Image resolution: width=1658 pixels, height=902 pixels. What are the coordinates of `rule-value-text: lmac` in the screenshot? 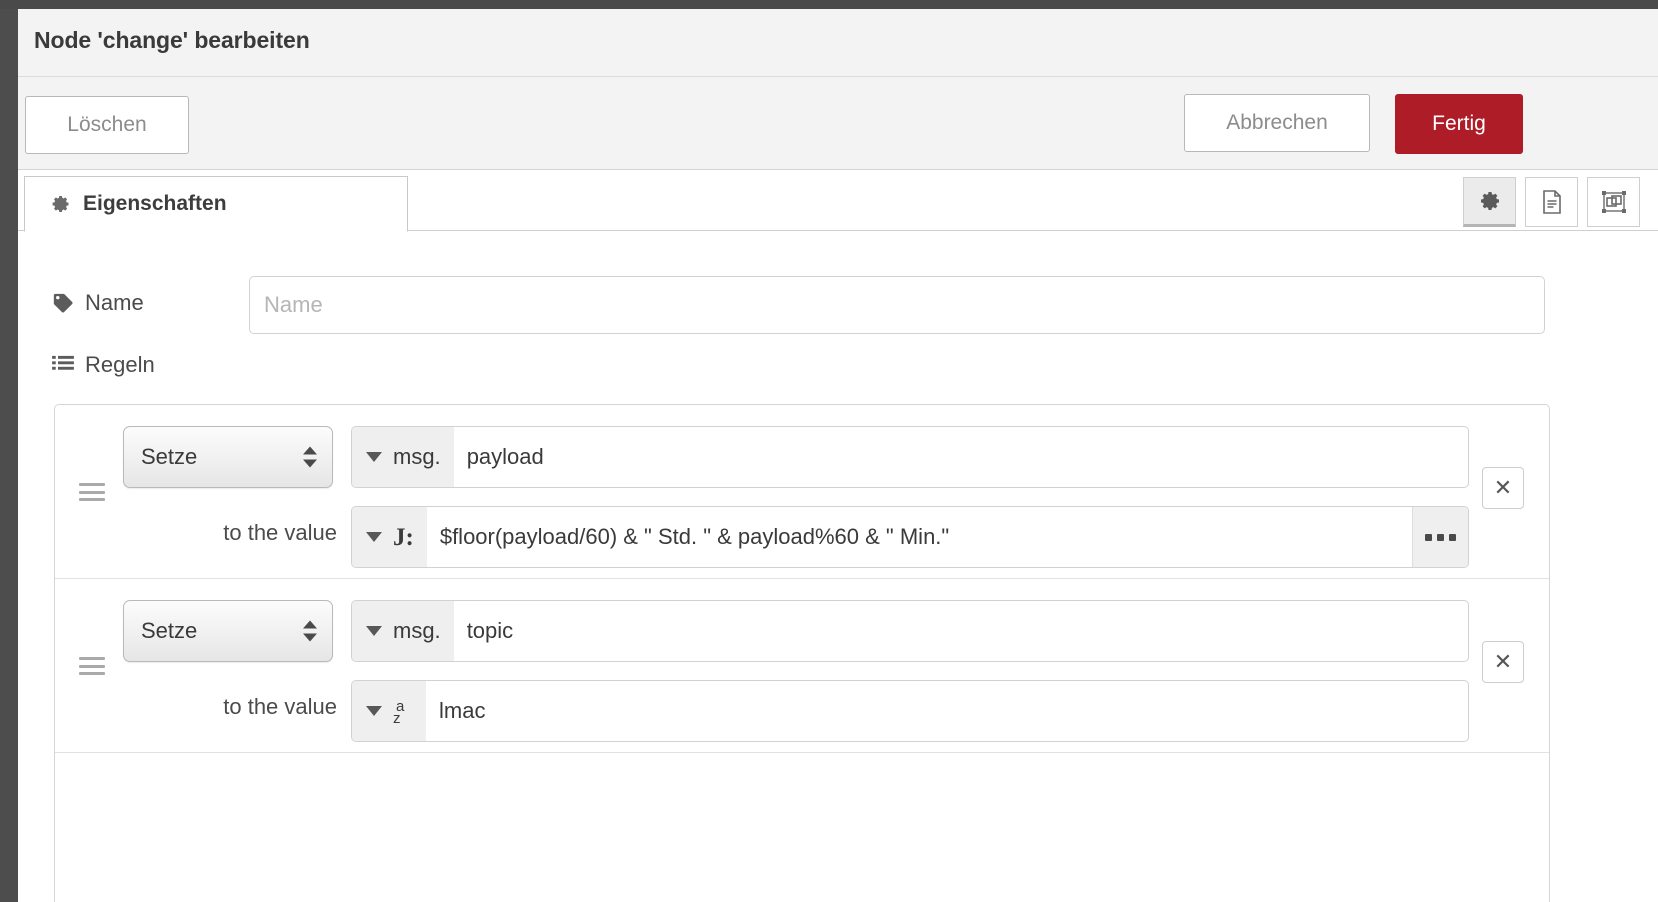 It's located at (947, 711).